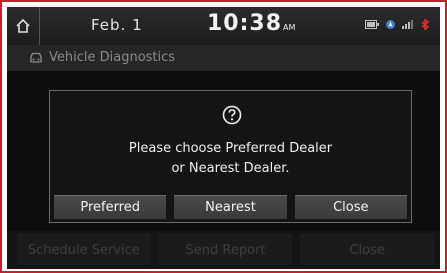 This screenshot has height=273, width=447. Describe the element at coordinates (372, 24) in the screenshot. I see `battery-icon` at that location.